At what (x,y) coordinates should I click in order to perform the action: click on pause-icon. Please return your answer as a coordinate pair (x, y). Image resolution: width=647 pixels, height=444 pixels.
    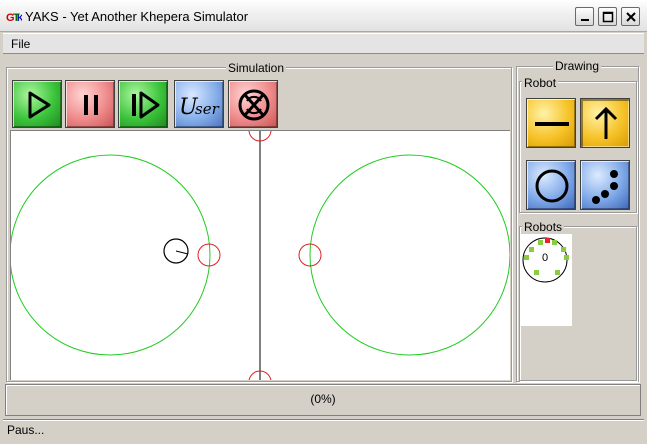
    Looking at the image, I should click on (91, 105).